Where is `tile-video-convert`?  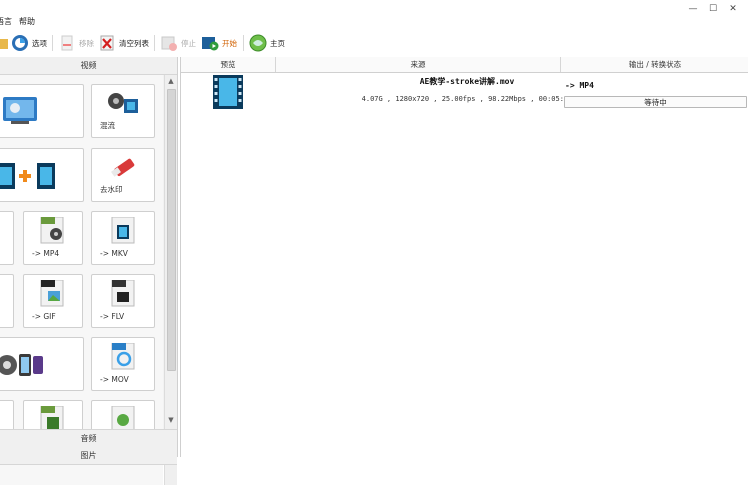
tile-video-convert is located at coordinates (42, 111).